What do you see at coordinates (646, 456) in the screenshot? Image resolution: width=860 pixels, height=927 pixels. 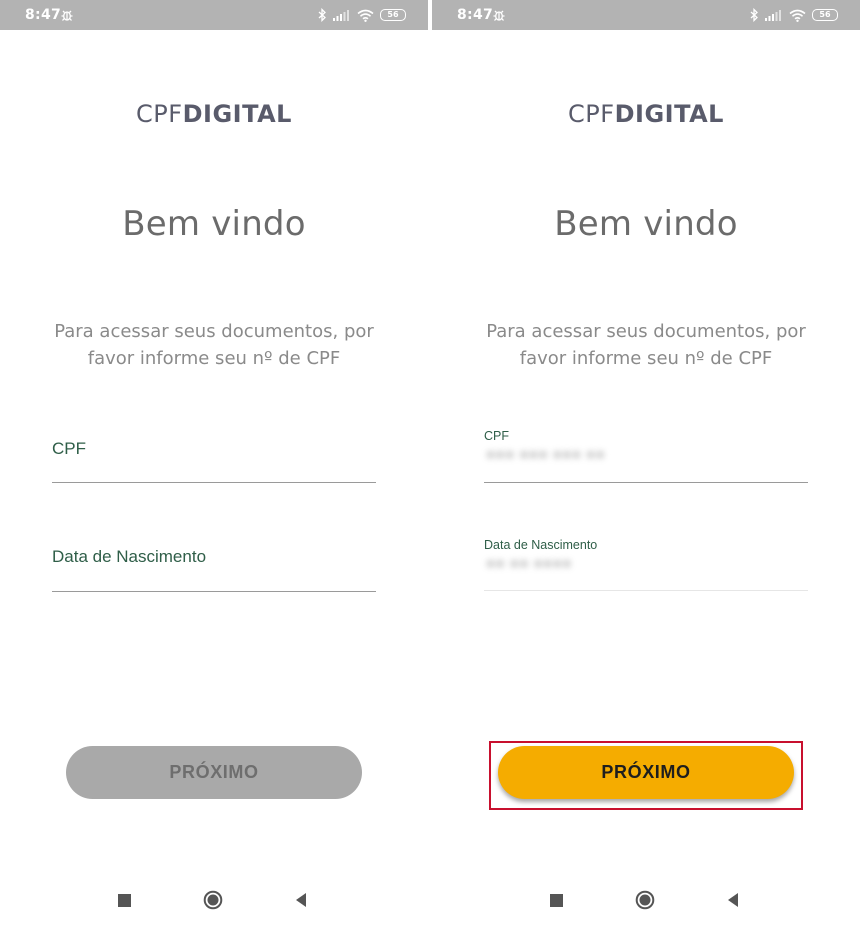 I see `cpf-field: CPF ●●● ●●● ●●● ●●` at bounding box center [646, 456].